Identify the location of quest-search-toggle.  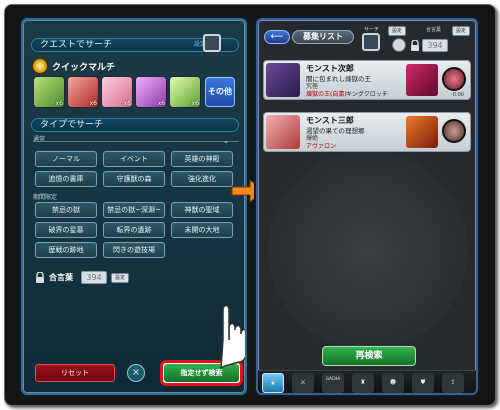
(212, 43).